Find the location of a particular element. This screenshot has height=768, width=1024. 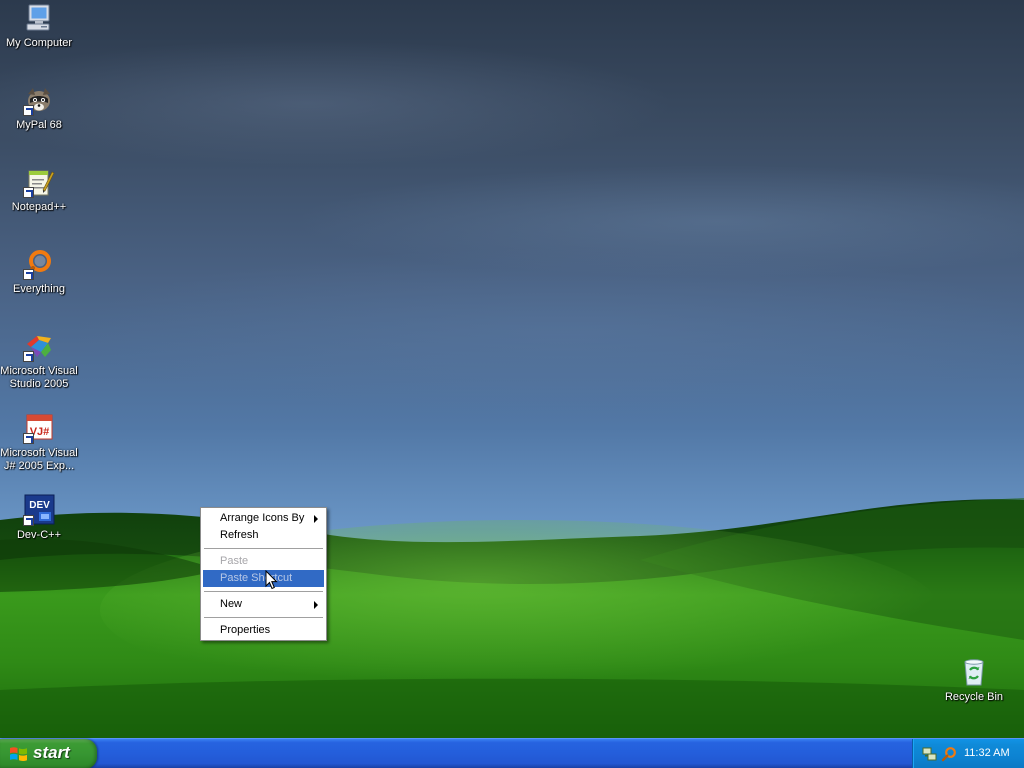

menu-item-arrange-icons-by: Arrange Icons By is located at coordinates (263, 518).